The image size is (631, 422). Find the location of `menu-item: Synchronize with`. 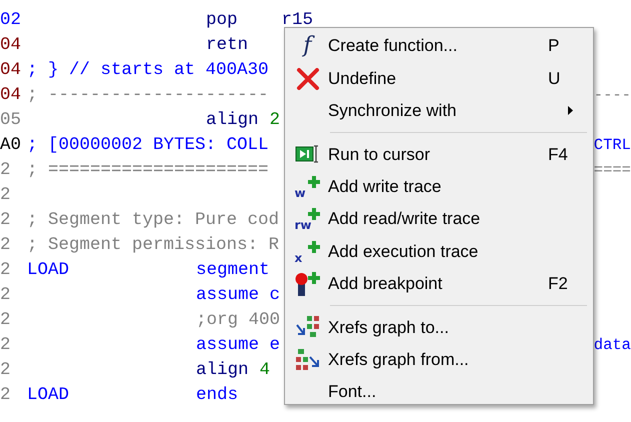

menu-item: Synchronize with is located at coordinates (439, 111).